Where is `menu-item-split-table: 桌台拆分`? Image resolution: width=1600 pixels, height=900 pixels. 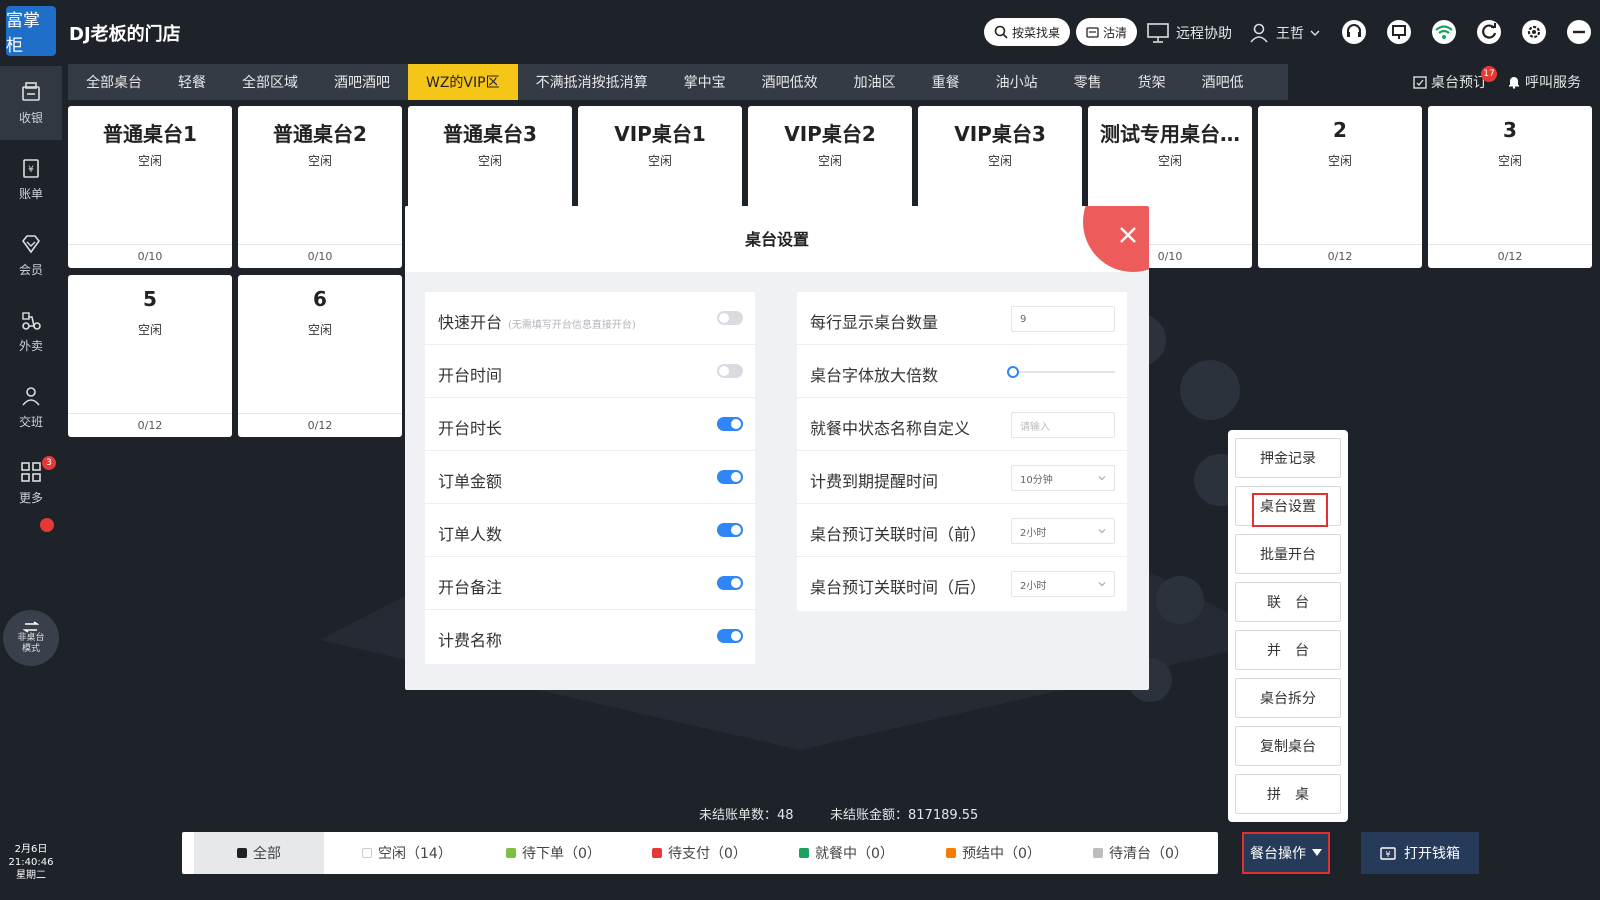 menu-item-split-table: 桌台拆分 is located at coordinates (1288, 698).